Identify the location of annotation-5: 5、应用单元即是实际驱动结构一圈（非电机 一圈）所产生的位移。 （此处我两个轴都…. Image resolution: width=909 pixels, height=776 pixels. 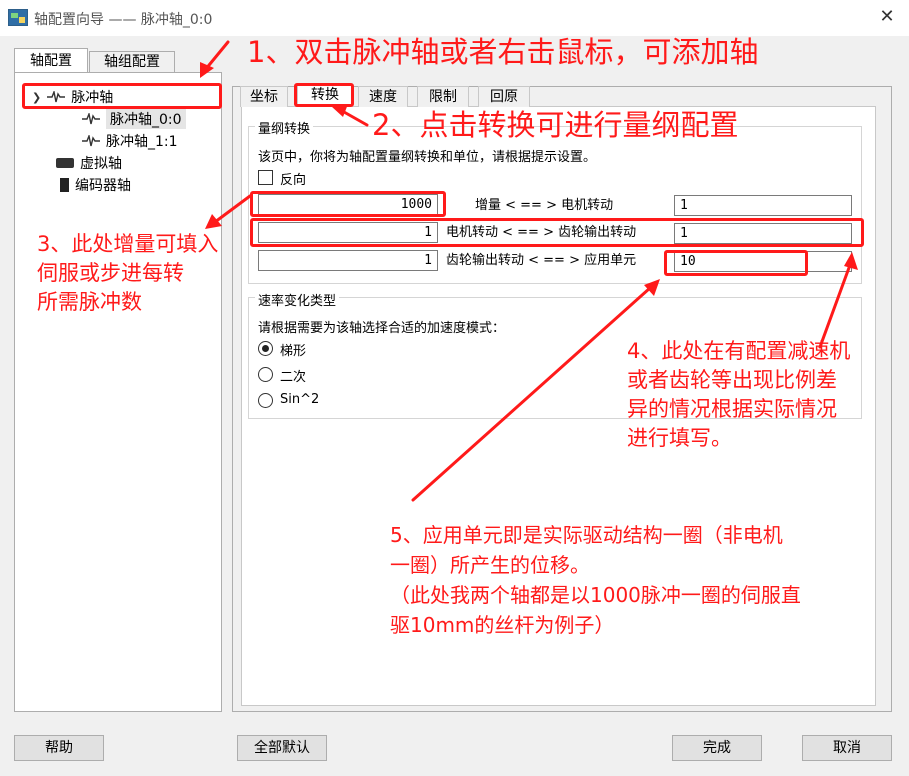
(595, 580).